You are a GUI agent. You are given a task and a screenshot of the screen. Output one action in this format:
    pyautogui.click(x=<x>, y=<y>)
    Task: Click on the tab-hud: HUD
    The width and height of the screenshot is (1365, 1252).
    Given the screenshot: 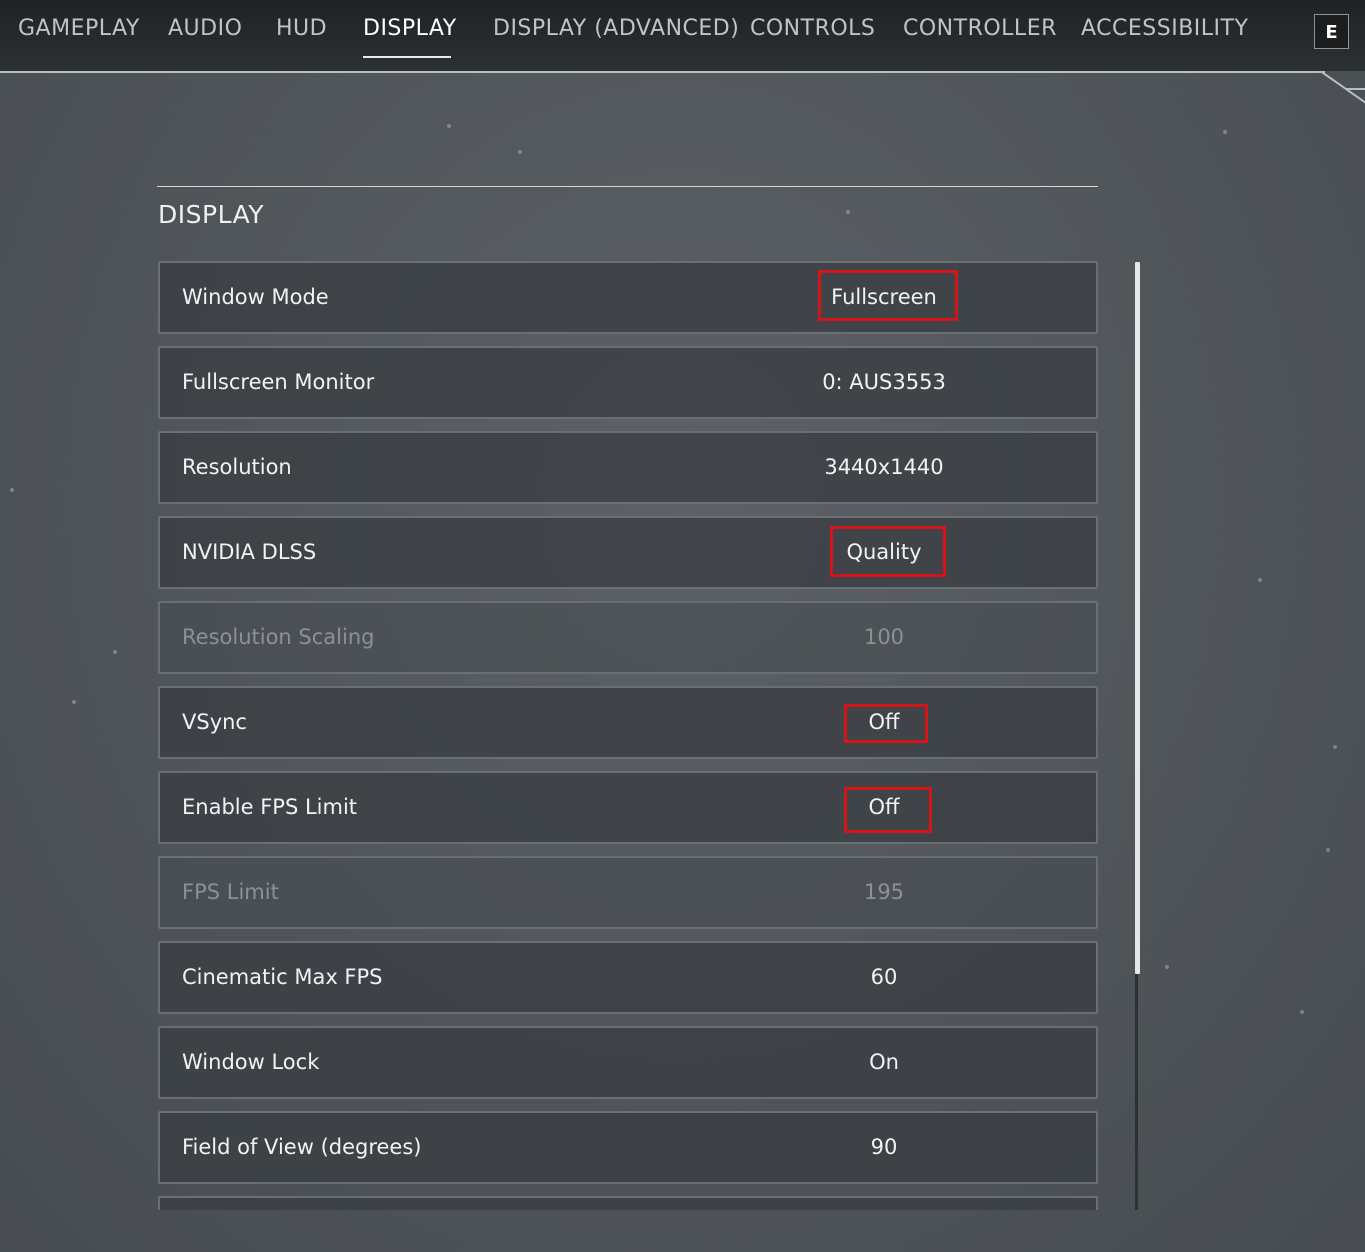 What is the action you would take?
    pyautogui.click(x=301, y=28)
    